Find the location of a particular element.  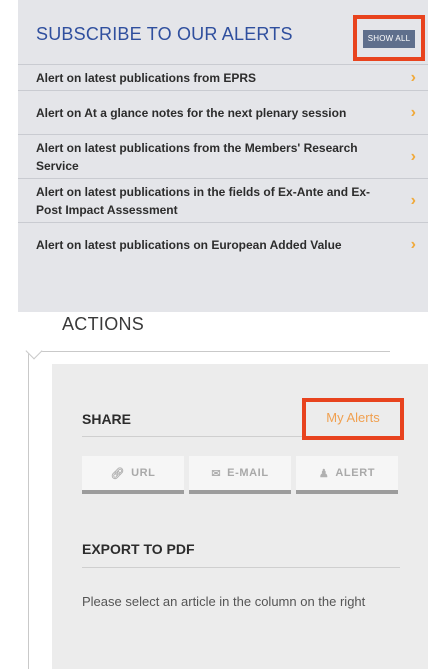

show-all-highlight: SHOW ALL is located at coordinates (389, 38).